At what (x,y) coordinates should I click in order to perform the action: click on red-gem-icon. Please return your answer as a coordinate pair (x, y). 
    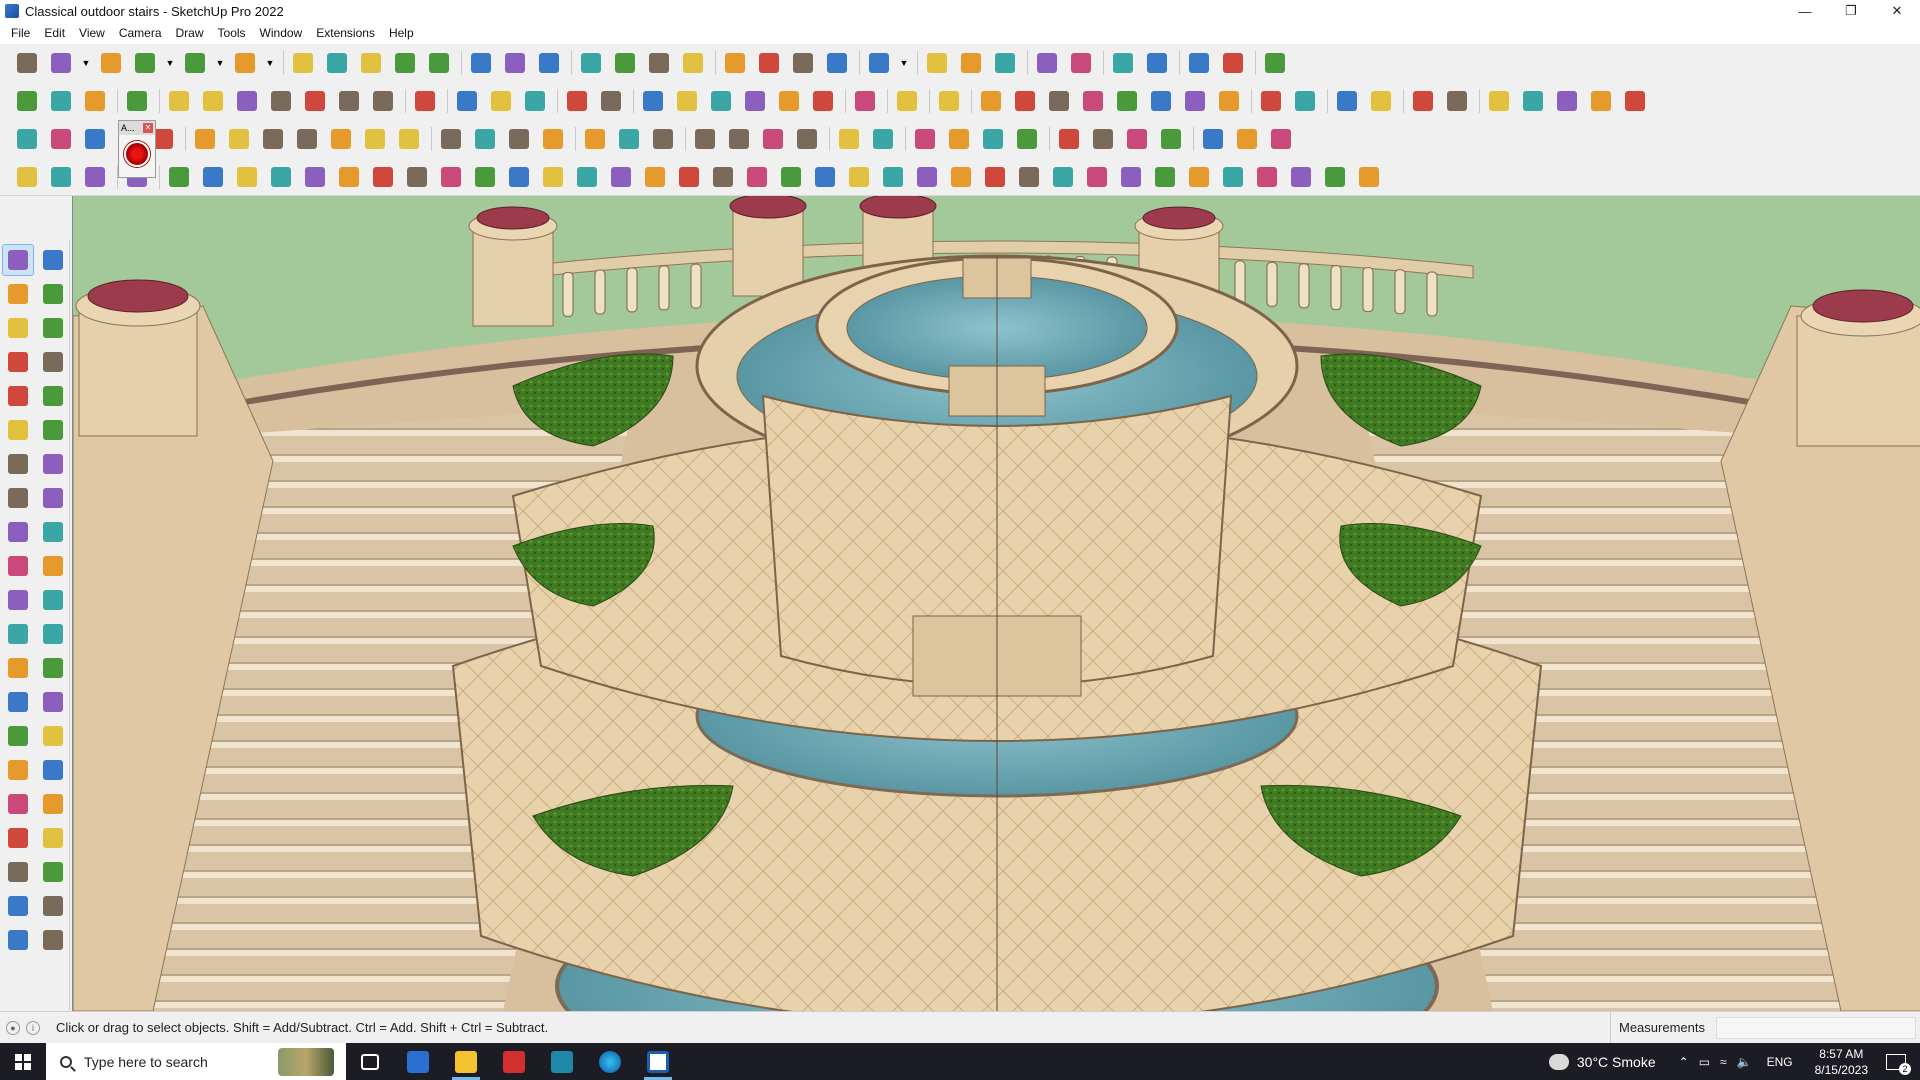
    Looking at the image, I should click on (137, 154).